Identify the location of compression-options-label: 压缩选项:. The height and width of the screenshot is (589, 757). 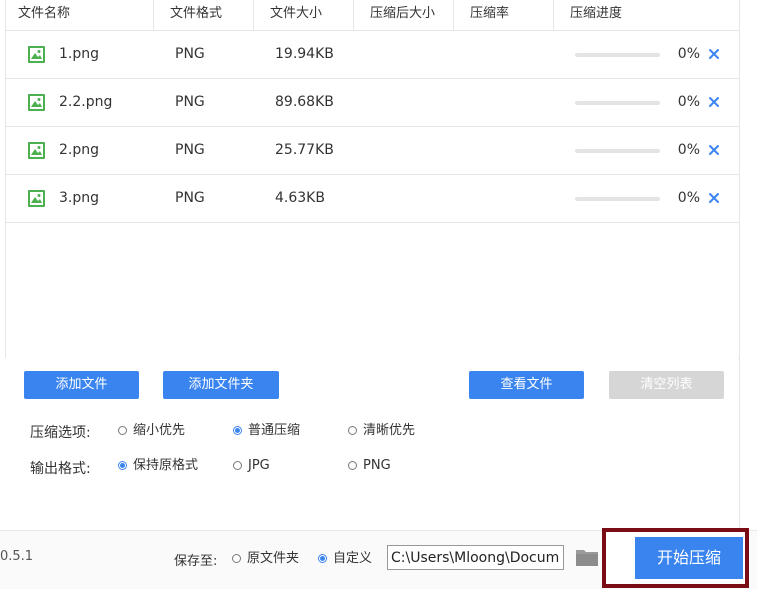
(60, 433).